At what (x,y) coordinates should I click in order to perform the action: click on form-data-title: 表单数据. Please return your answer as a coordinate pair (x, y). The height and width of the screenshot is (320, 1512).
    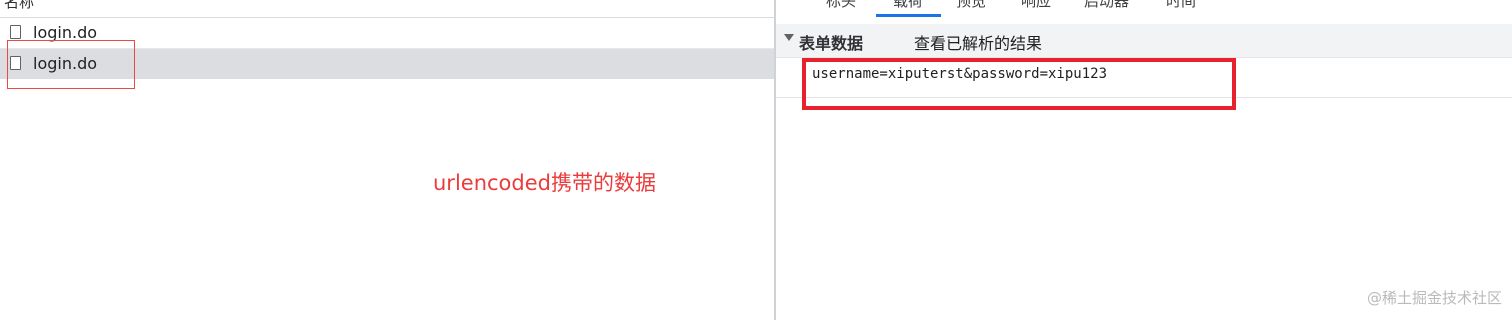
    Looking at the image, I should click on (831, 43).